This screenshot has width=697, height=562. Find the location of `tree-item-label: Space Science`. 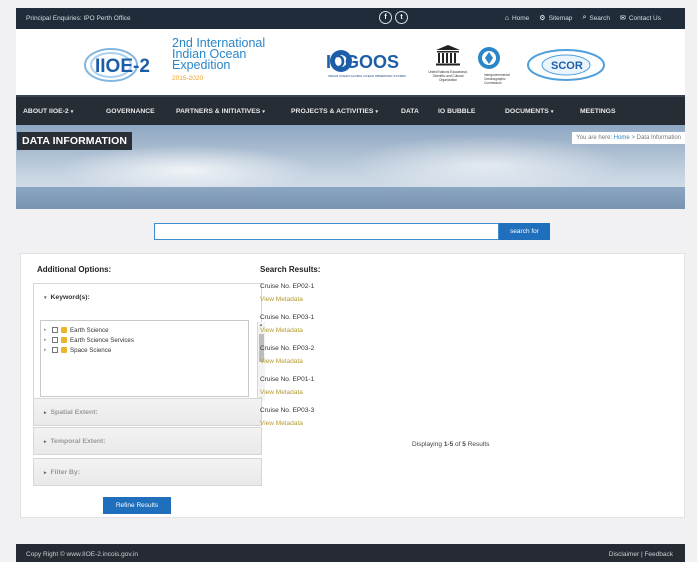

tree-item-label: Space Science is located at coordinates (91, 350).